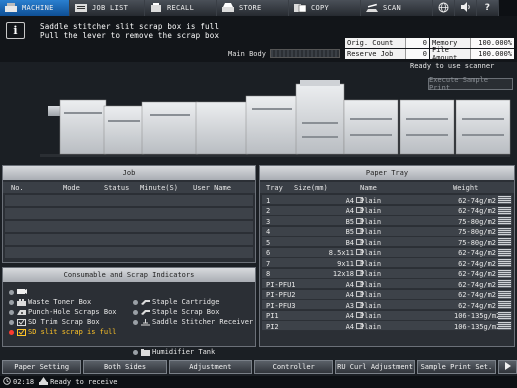 The height and width of the screenshot is (388, 517). Describe the element at coordinates (125, 367) in the screenshot. I see `both-sides-button: Both Sides` at that location.